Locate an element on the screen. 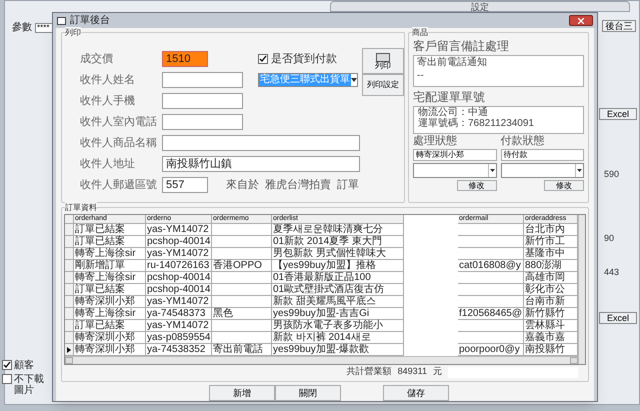  total-field is located at coordinates (513, 372).